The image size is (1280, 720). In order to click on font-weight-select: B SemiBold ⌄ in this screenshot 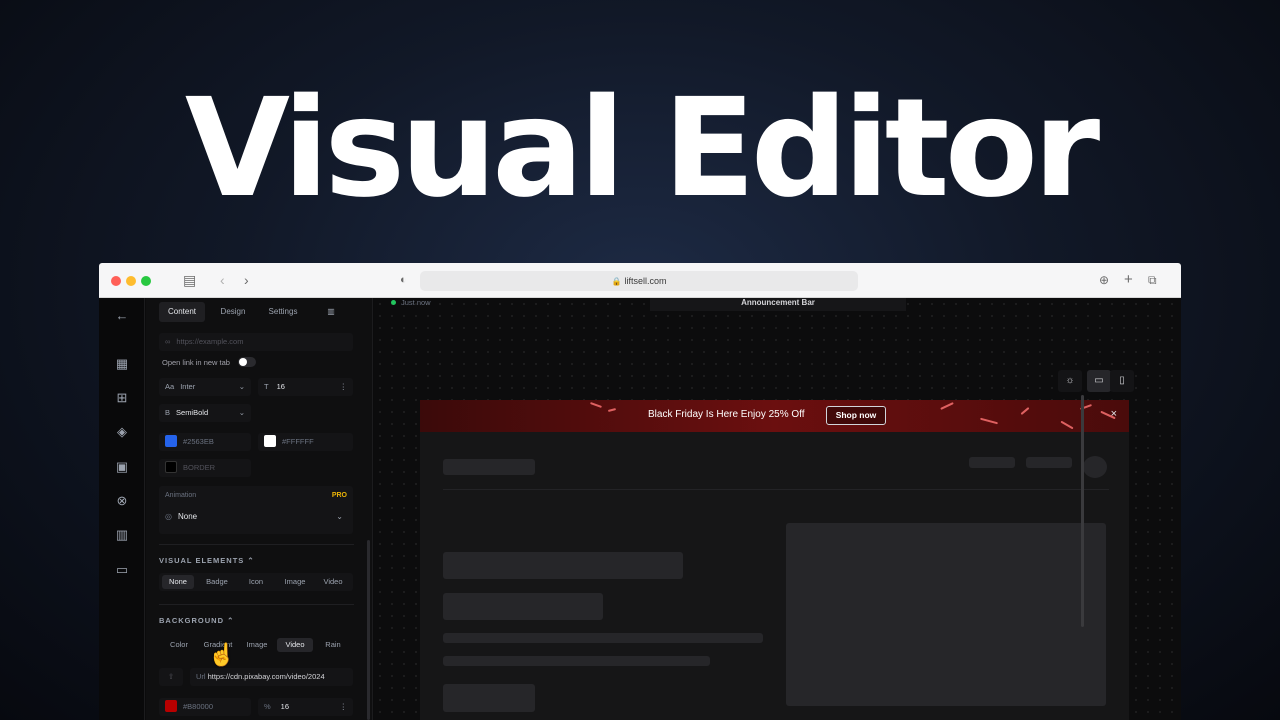, I will do `click(205, 413)`.